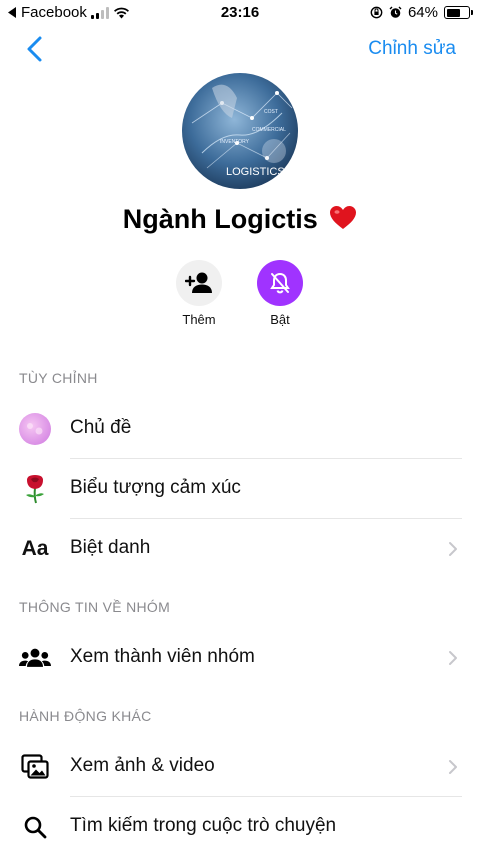  I want to click on emoji-row: Biểu tượng cảm xúc, so click(240, 489).